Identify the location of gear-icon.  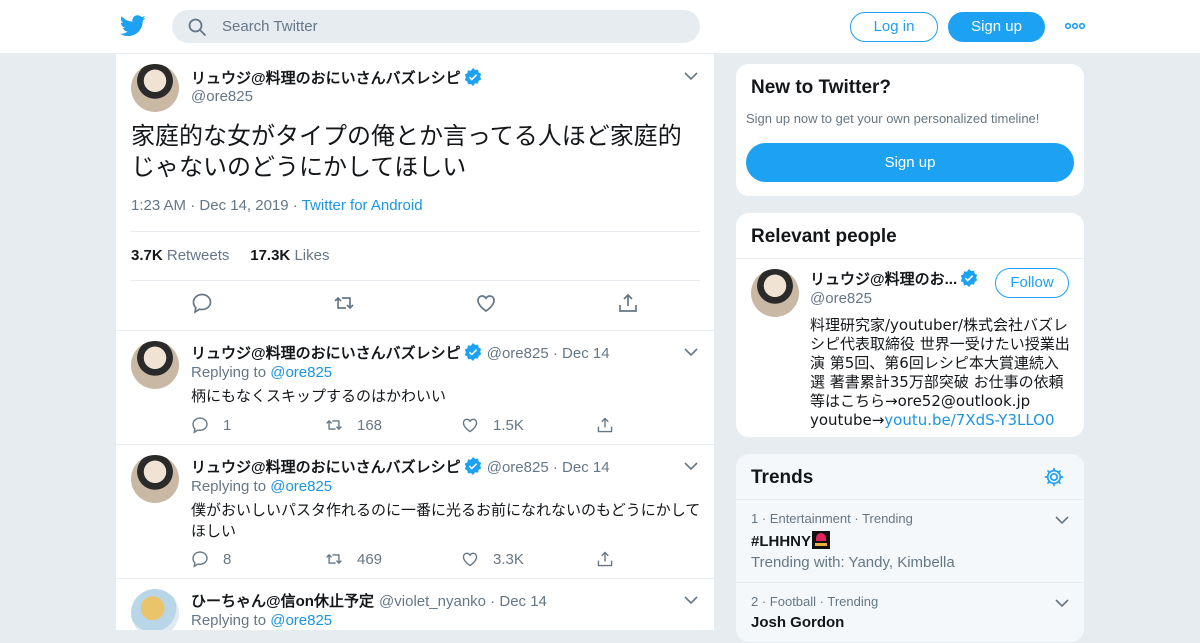
(1054, 477).